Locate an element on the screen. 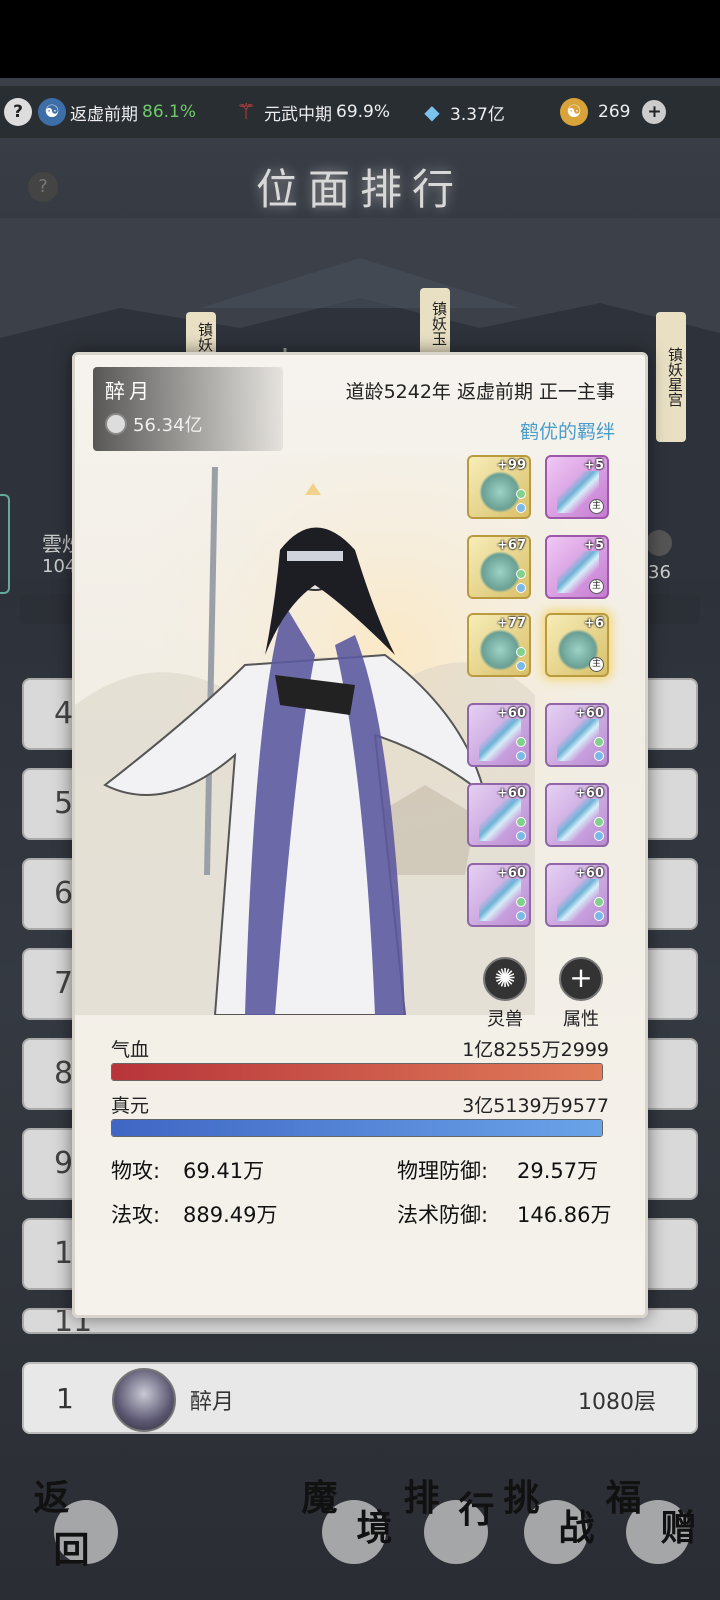 The image size is (720, 1600). realm-label: 返虚前期 is located at coordinates (104, 114).